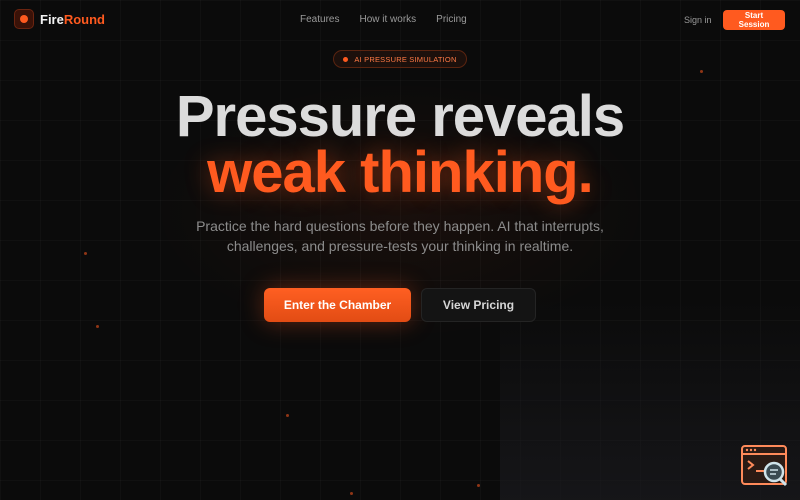 The height and width of the screenshot is (500, 800). I want to click on brand-logo: FireRound, so click(59, 19).